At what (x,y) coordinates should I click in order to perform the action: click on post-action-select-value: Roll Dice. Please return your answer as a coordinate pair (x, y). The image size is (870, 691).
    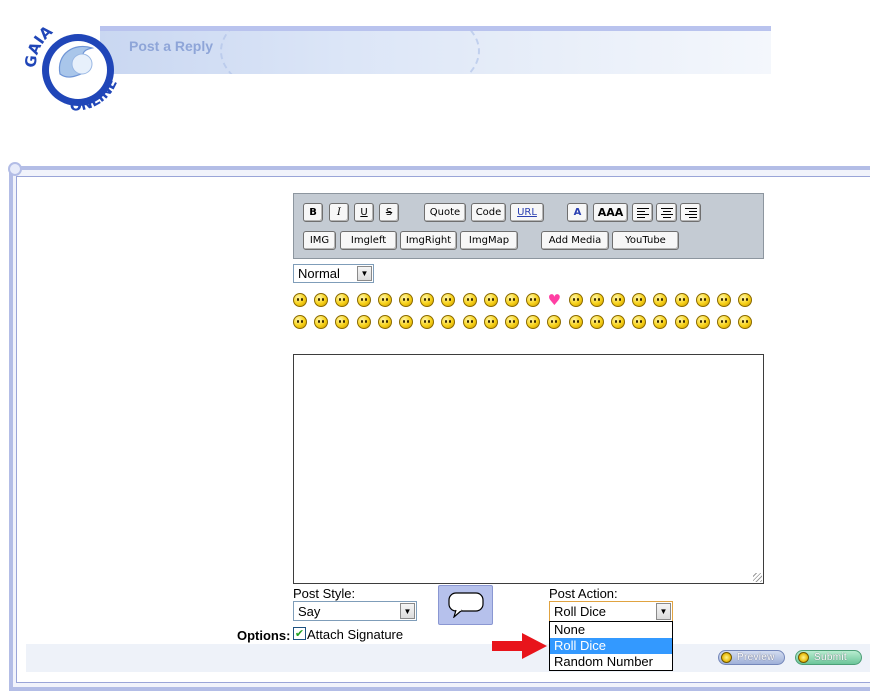
    Looking at the image, I should click on (580, 611).